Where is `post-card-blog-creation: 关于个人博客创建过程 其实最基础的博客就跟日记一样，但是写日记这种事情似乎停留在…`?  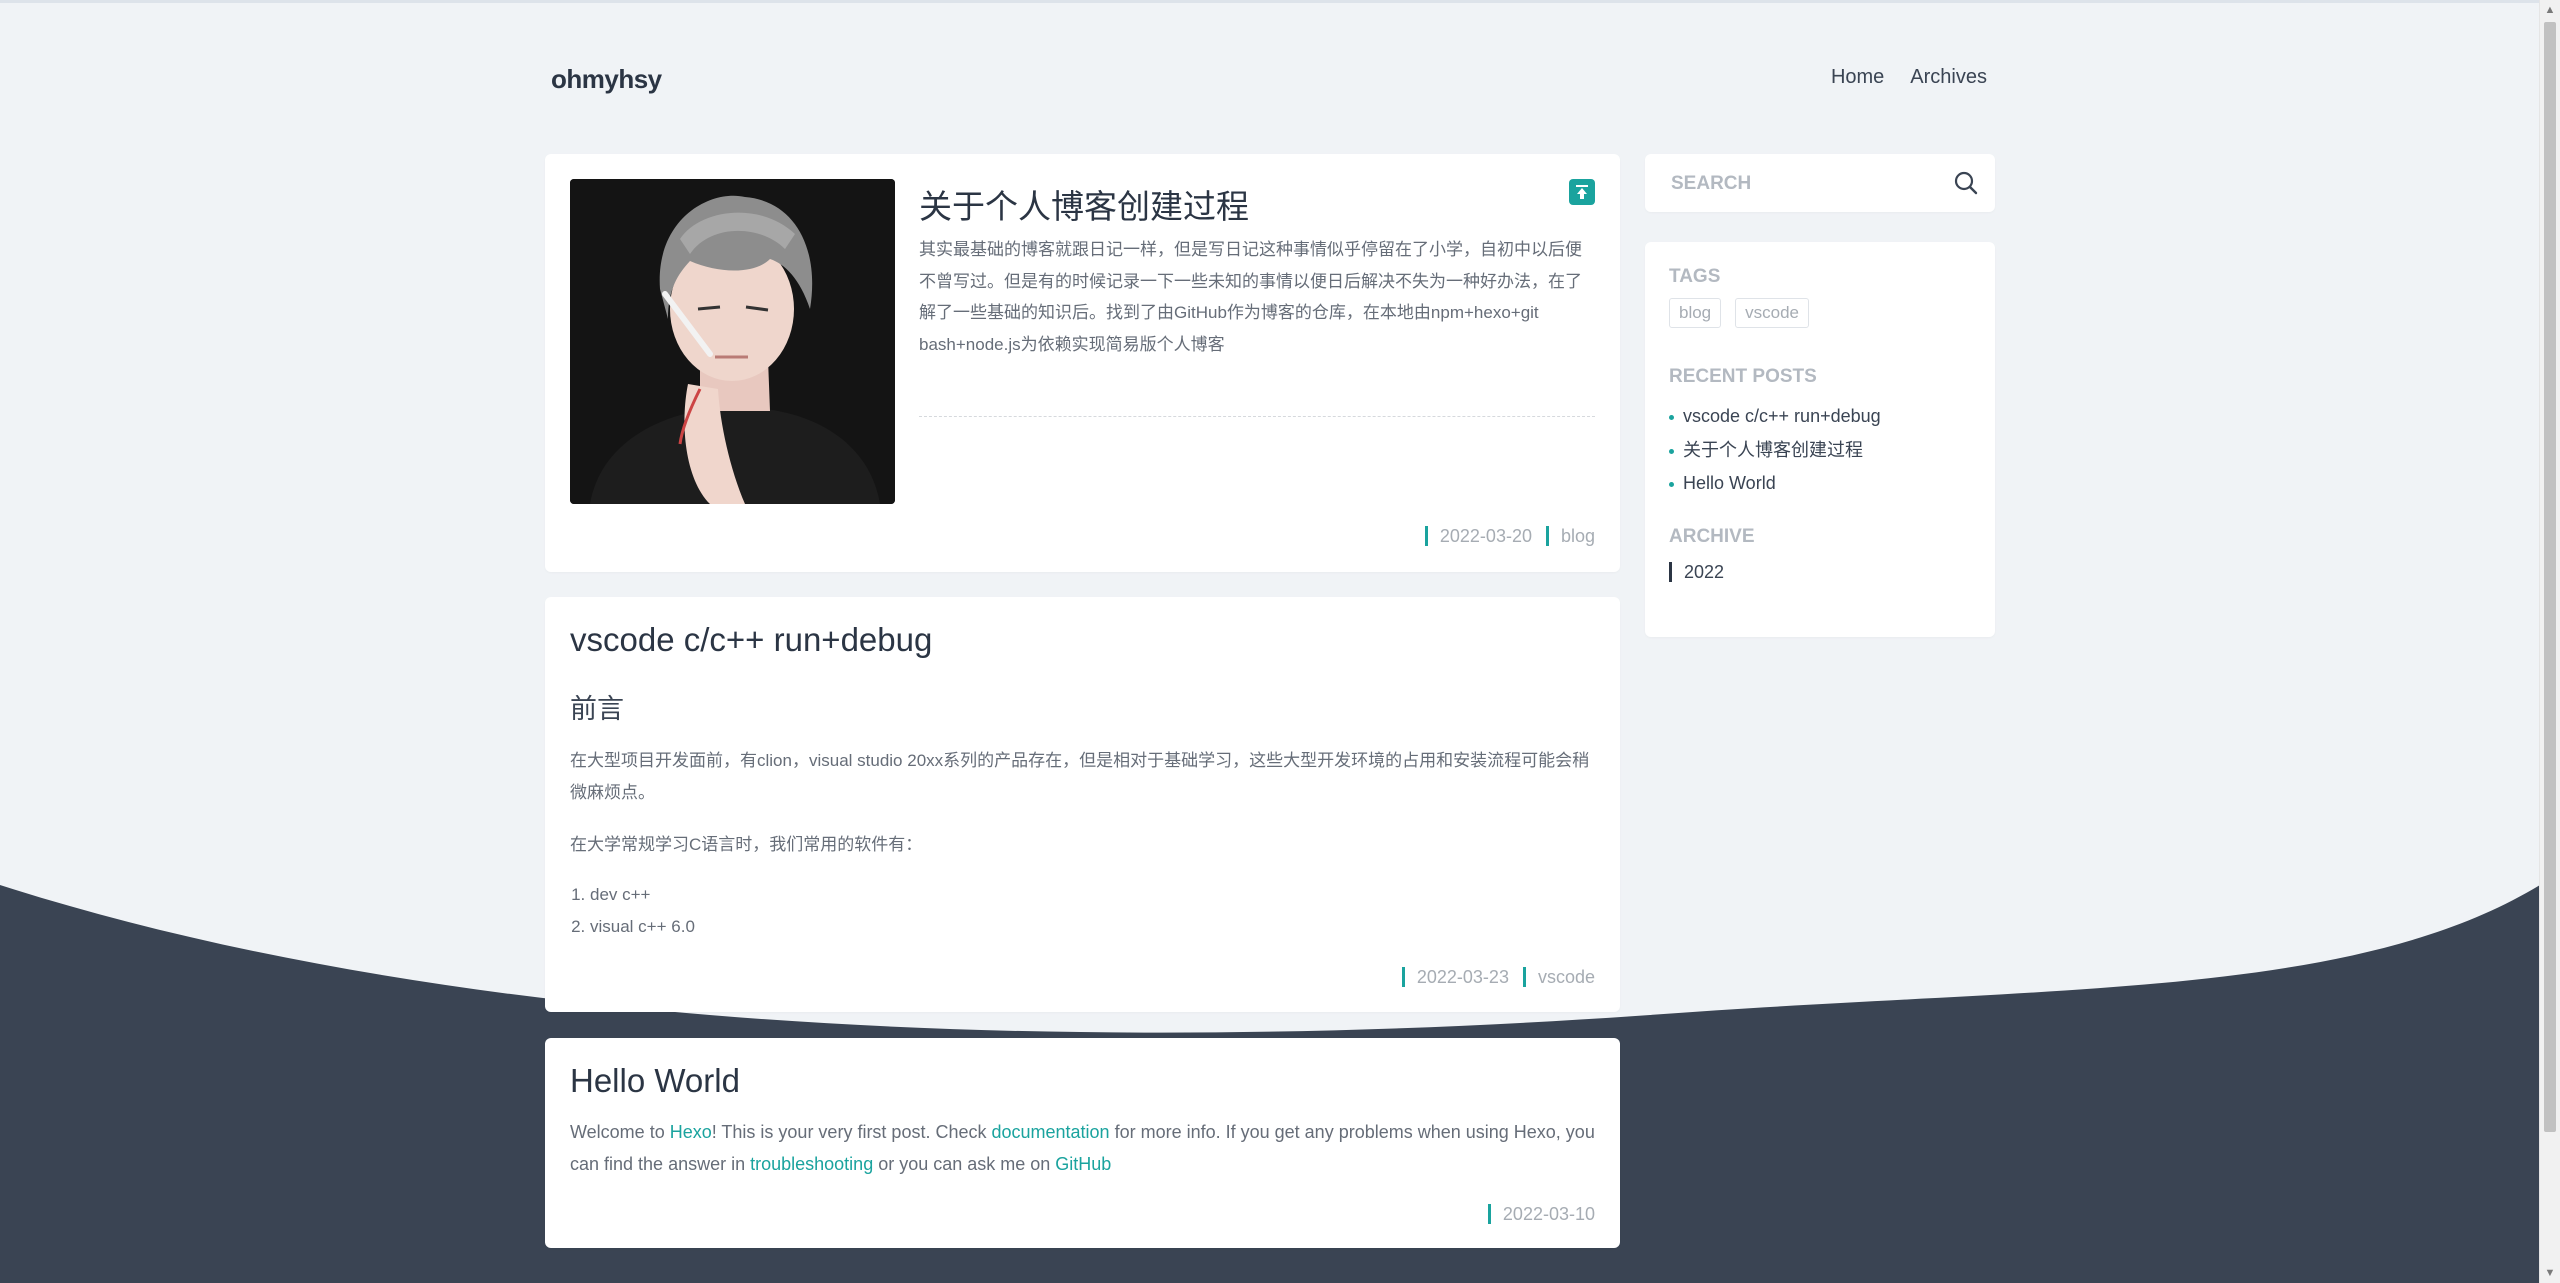 post-card-blog-creation: 关于个人博客创建过程 其实最基础的博客就跟日记一样，但是写日记这种事情似乎停留在… is located at coordinates (1082, 363).